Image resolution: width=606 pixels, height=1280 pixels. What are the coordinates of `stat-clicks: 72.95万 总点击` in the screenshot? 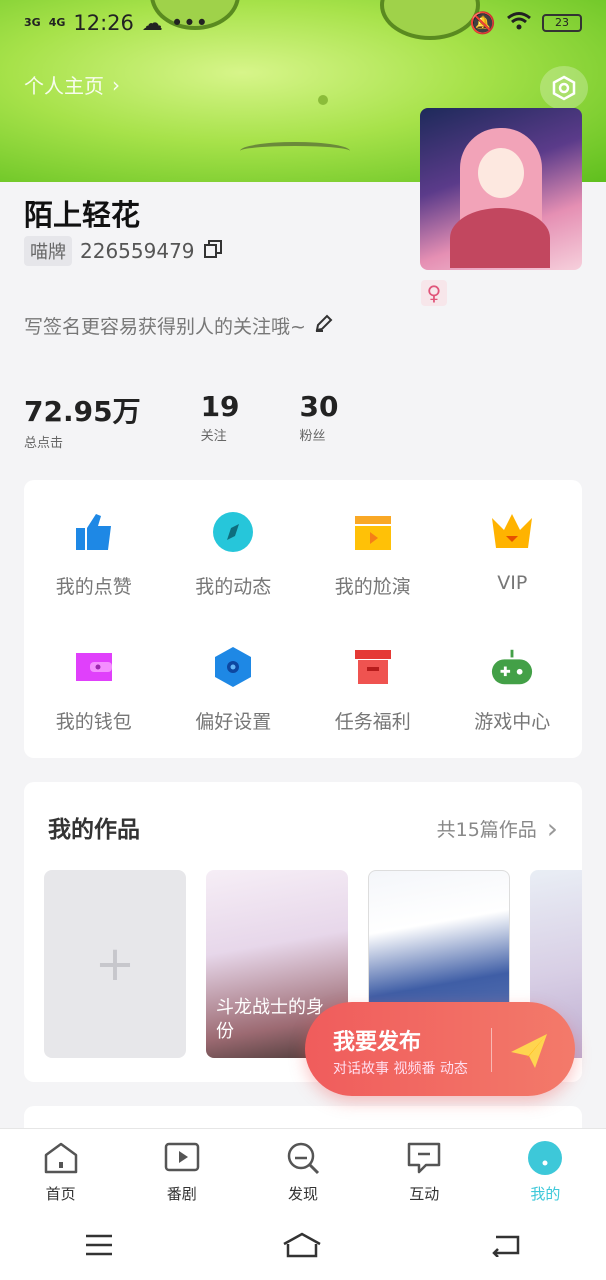 It's located at (82, 420).